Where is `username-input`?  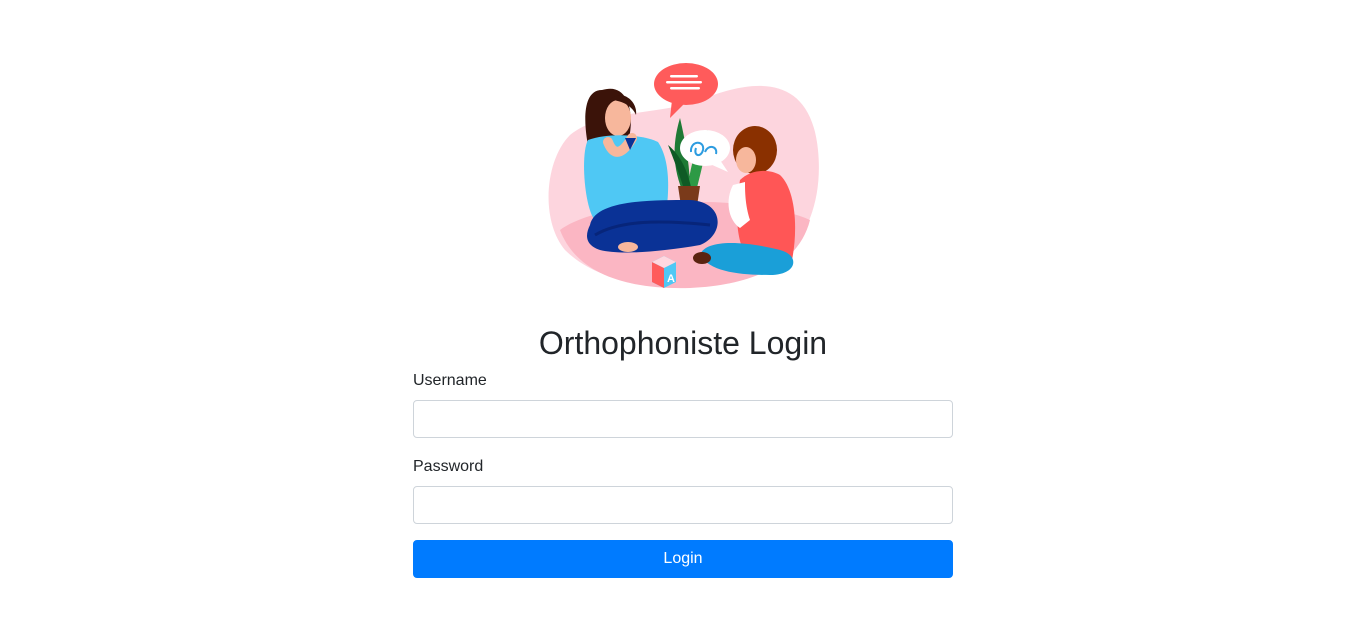
username-input is located at coordinates (683, 419).